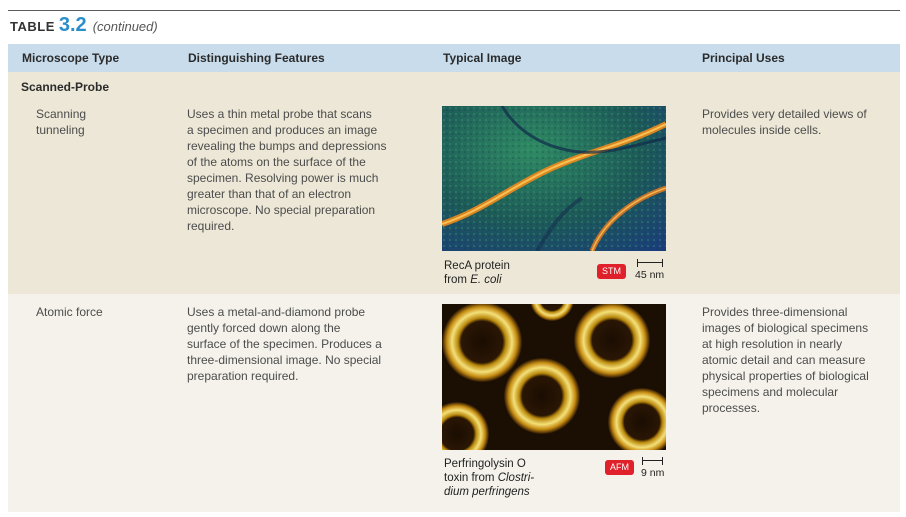  Describe the element at coordinates (72, 25) in the screenshot. I see `table-number: 3.2` at that location.